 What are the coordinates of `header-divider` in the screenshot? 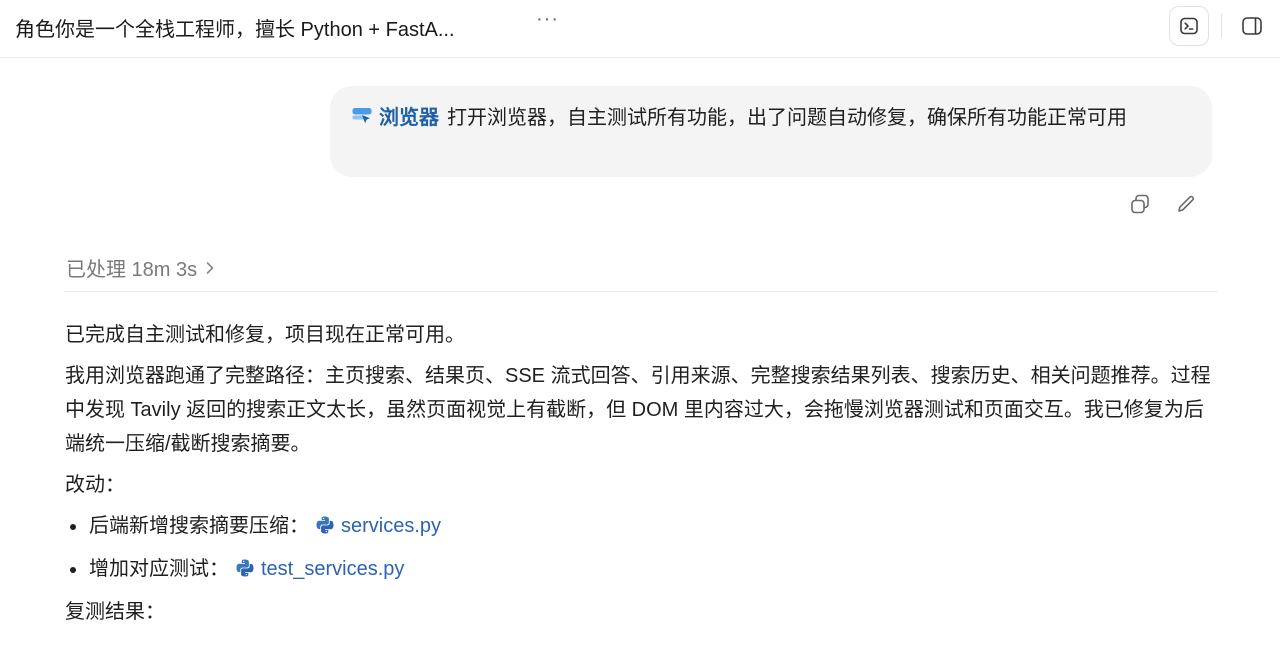 It's located at (1221, 26).